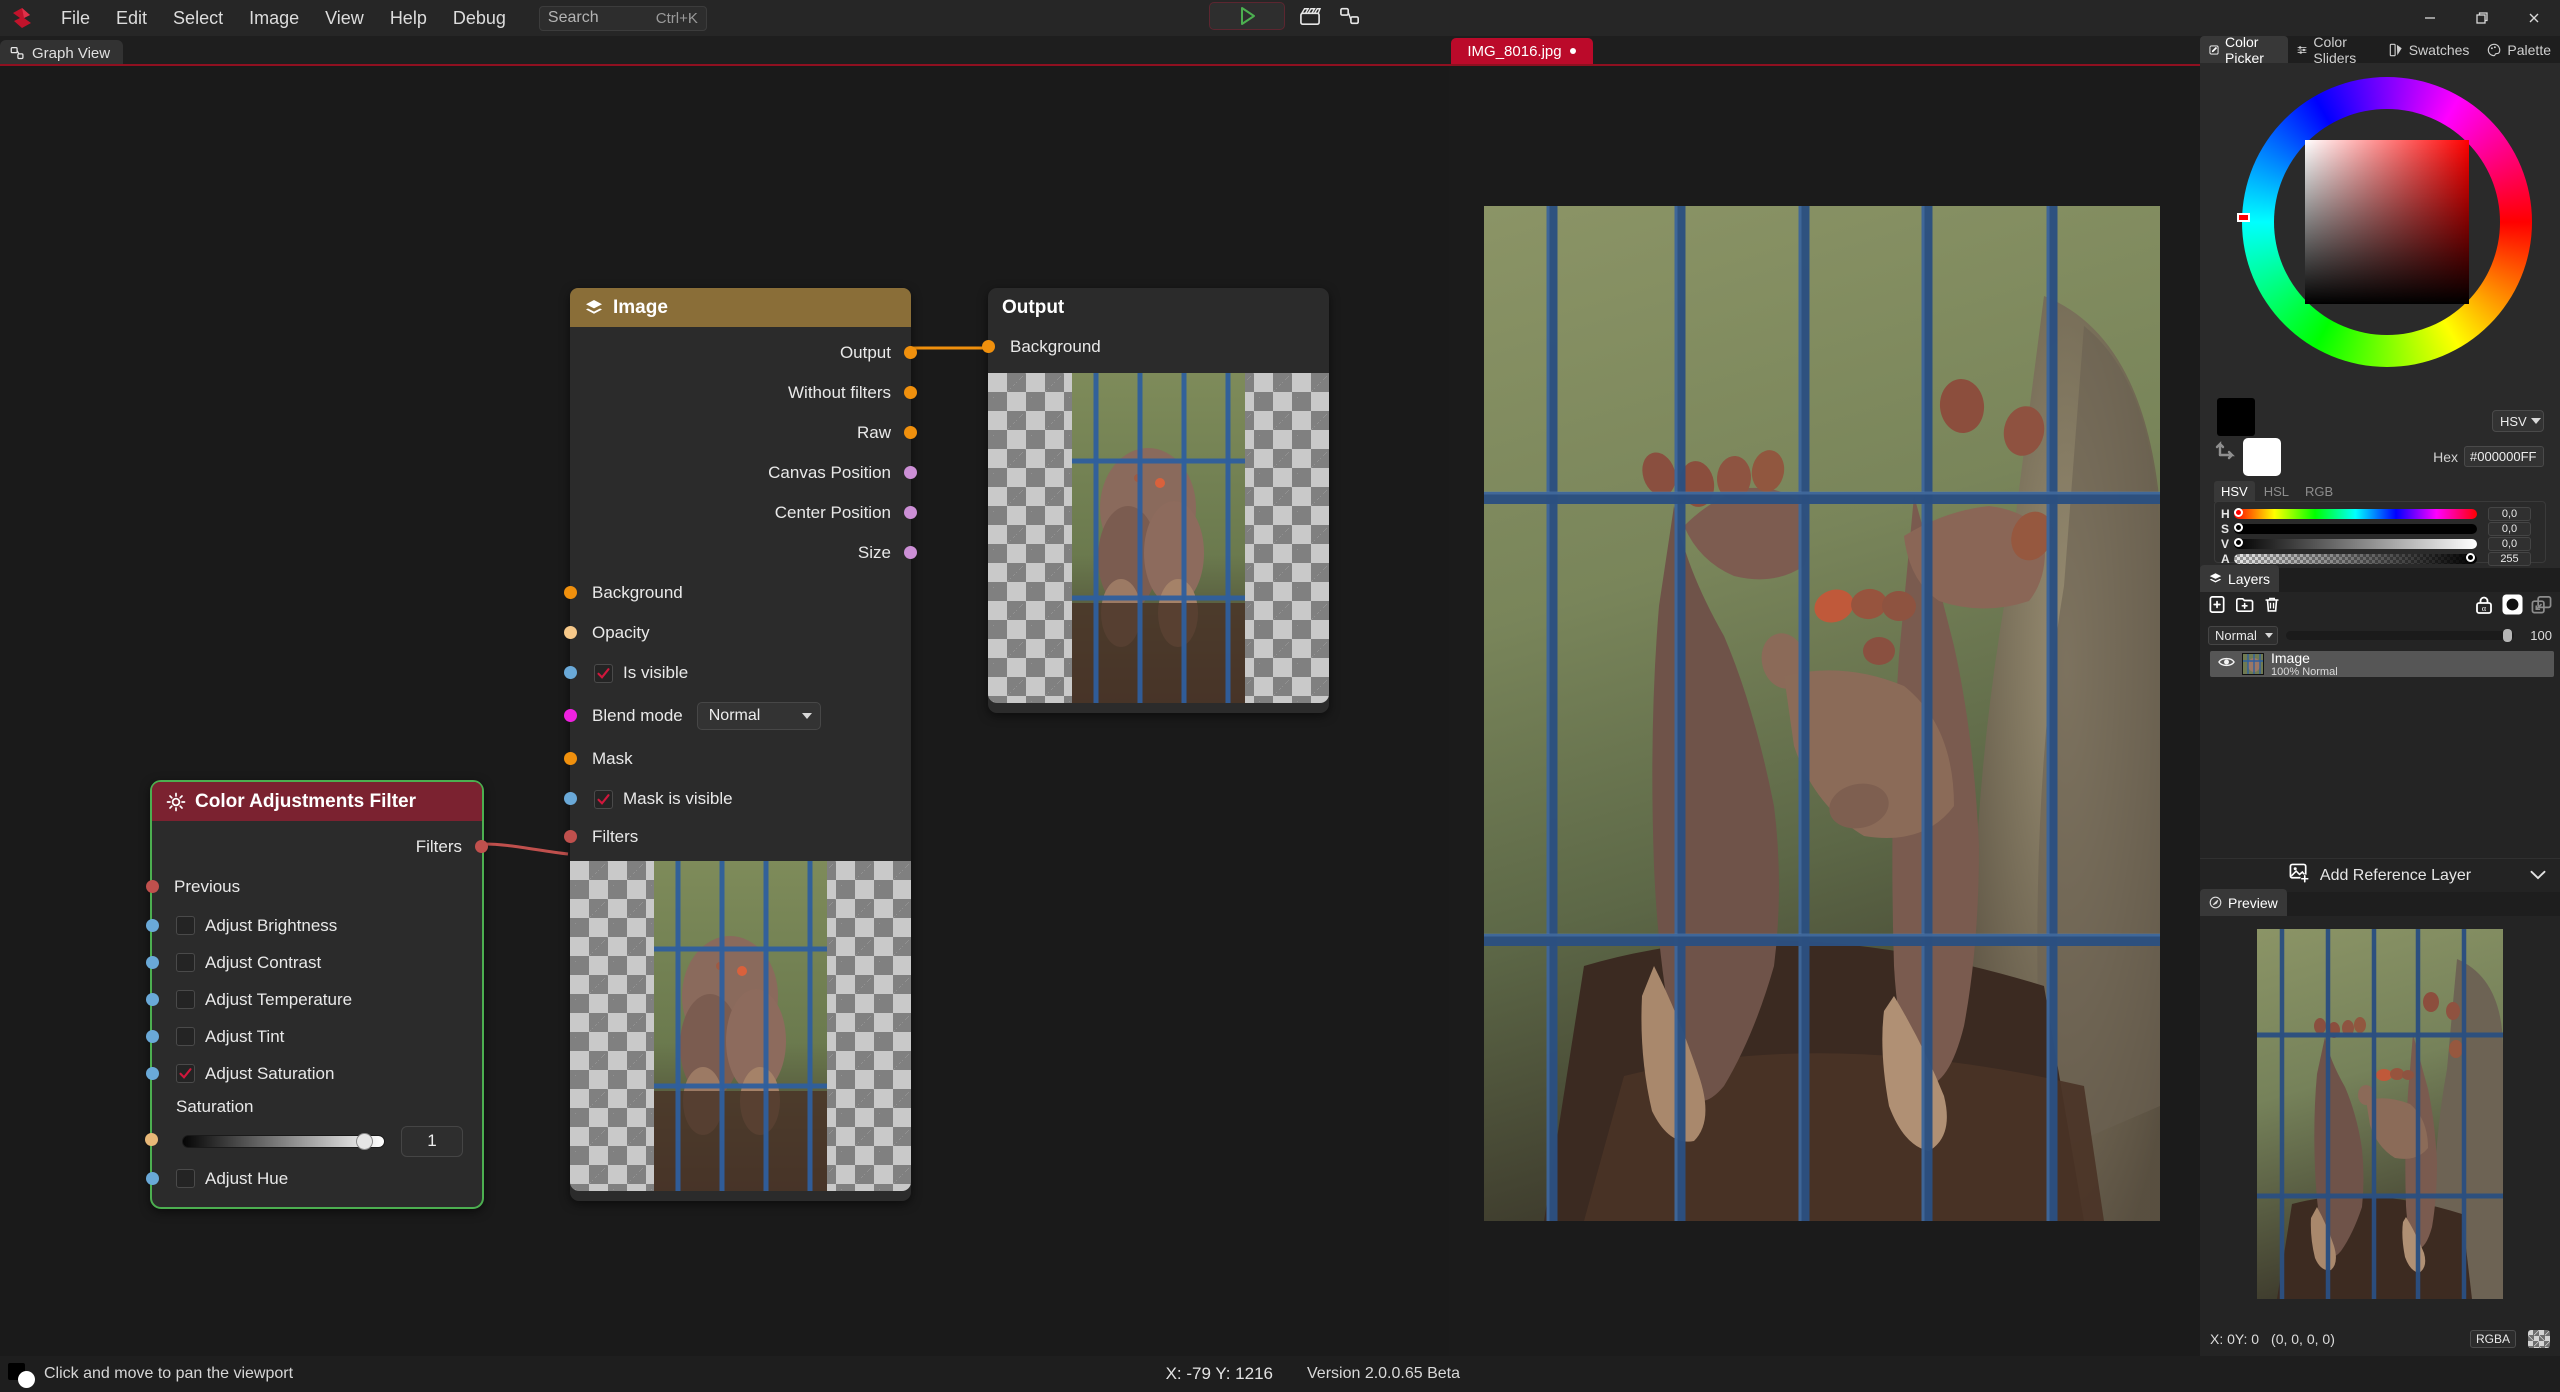 Image resolution: width=2560 pixels, height=1392 pixels. Describe the element at coordinates (2509, 514) in the screenshot. I see `channel-value-h: 0,0` at that location.